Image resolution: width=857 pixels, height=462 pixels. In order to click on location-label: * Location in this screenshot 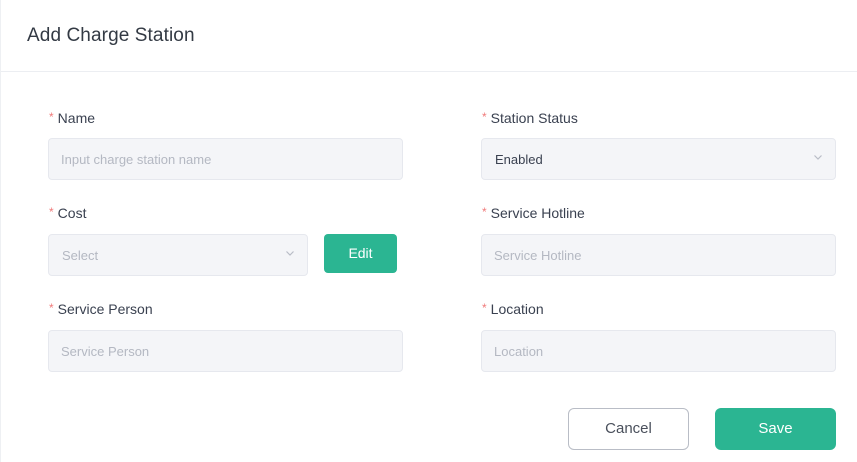, I will do `click(513, 309)`.